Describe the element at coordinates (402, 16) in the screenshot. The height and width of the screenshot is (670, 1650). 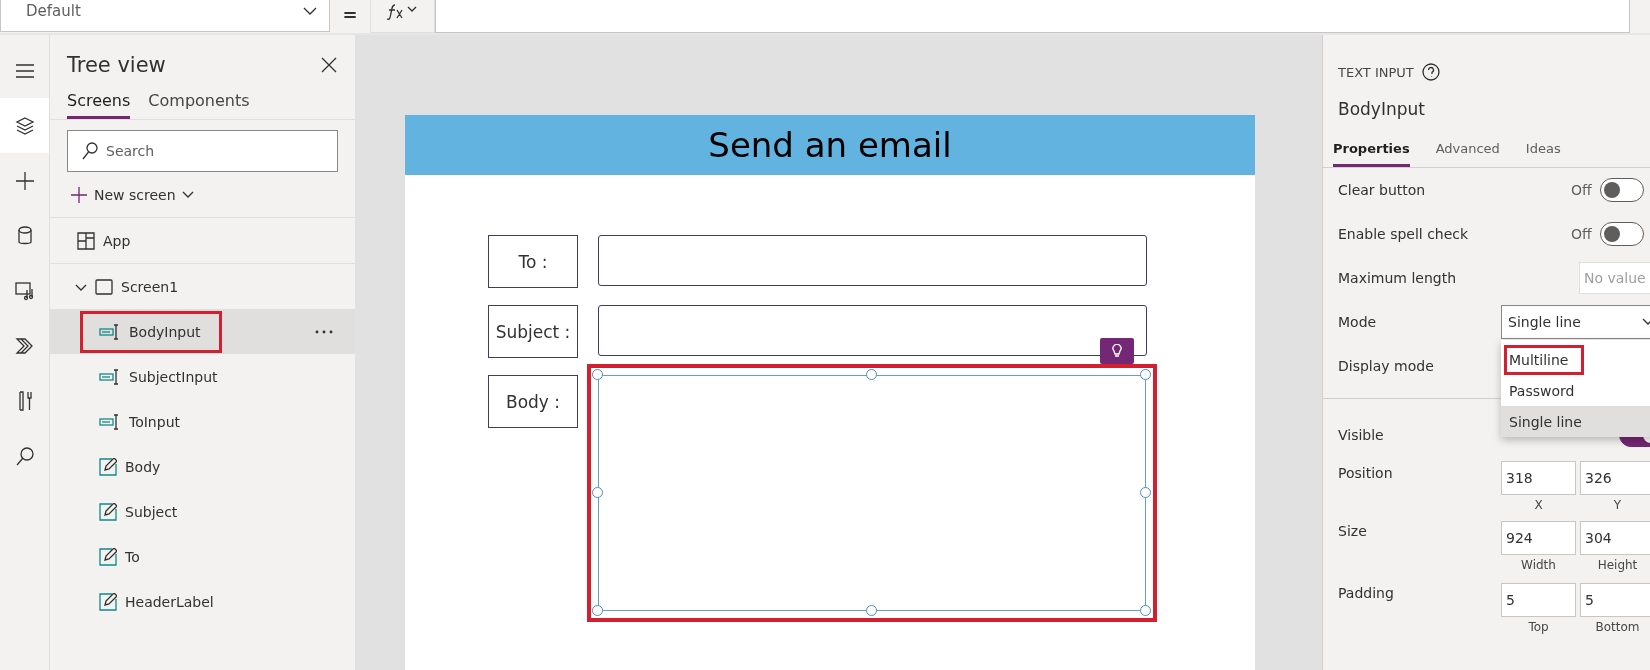
I see `function-button` at that location.